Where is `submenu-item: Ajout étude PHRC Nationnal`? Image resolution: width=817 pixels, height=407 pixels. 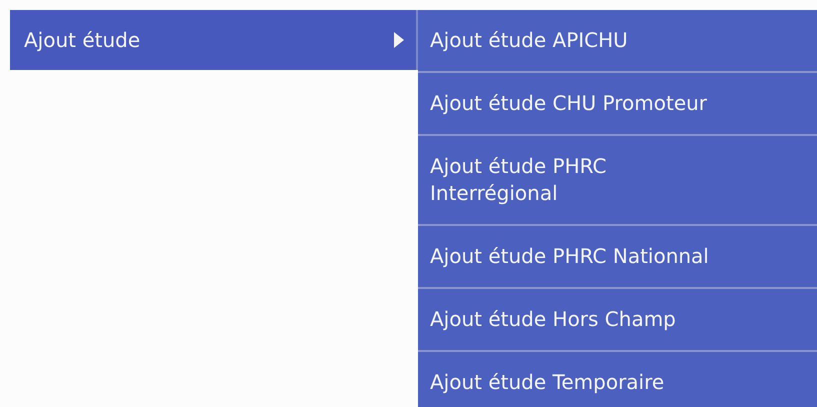 submenu-item: Ajout étude PHRC Nationnal is located at coordinates (617, 257).